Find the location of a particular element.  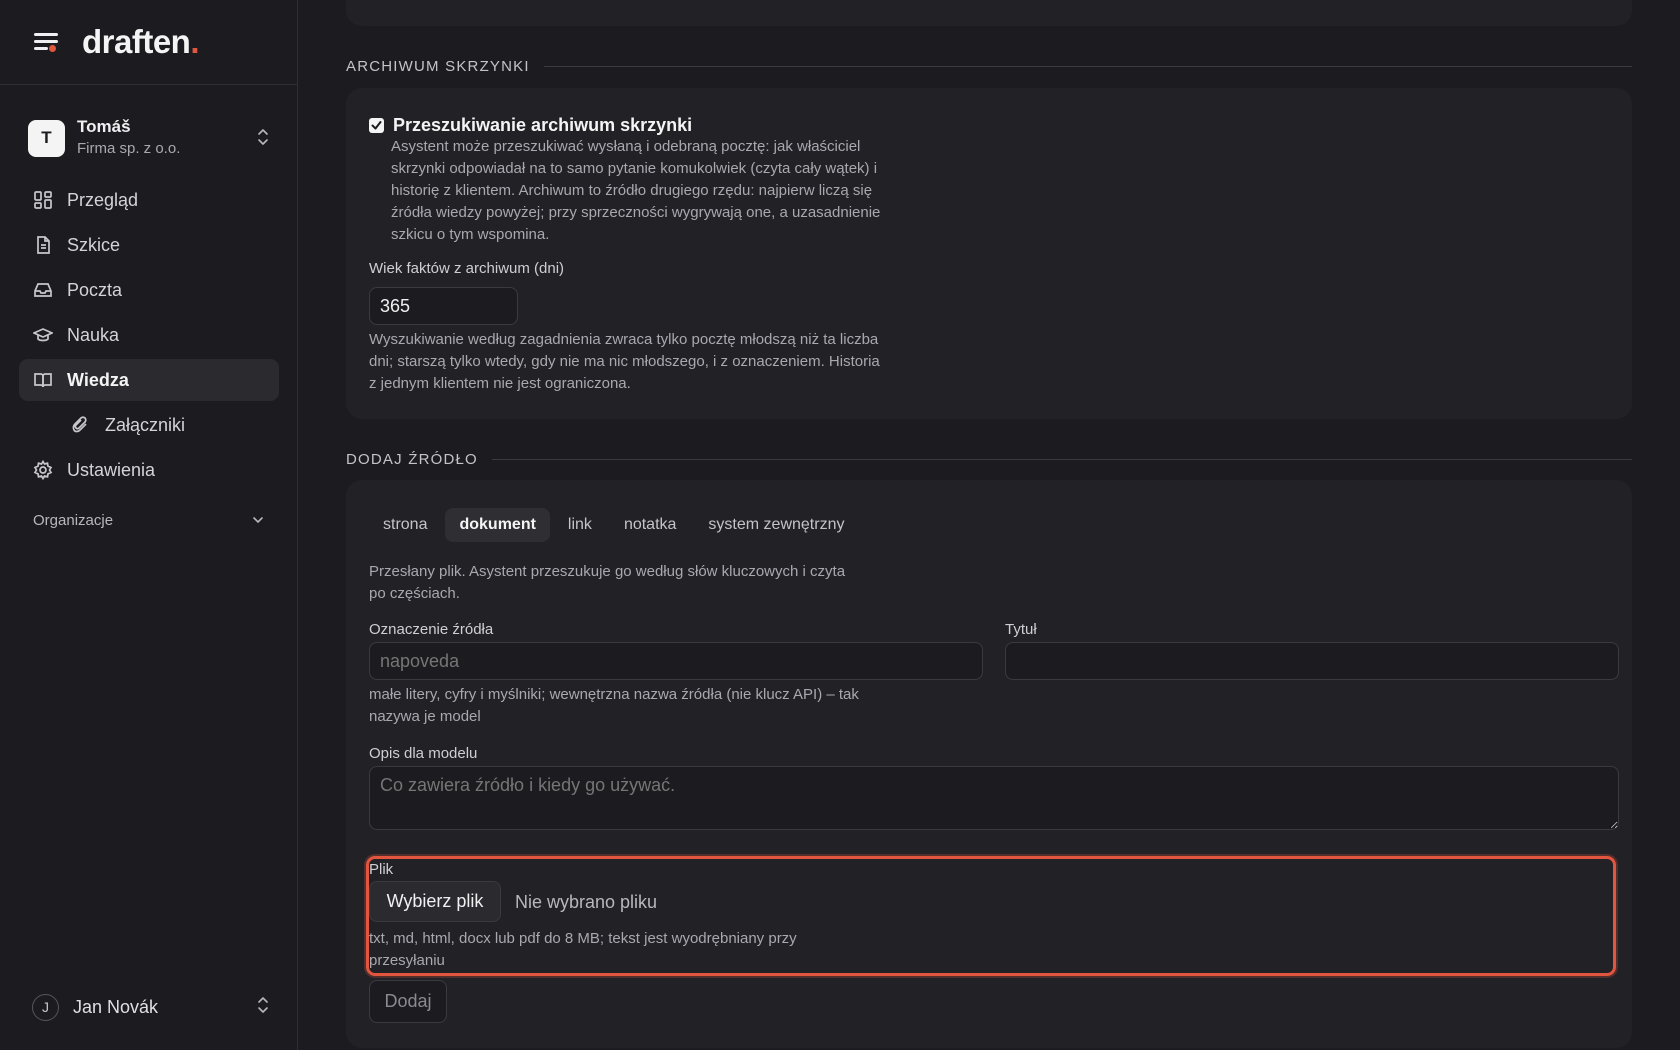

title-input is located at coordinates (1312, 661).